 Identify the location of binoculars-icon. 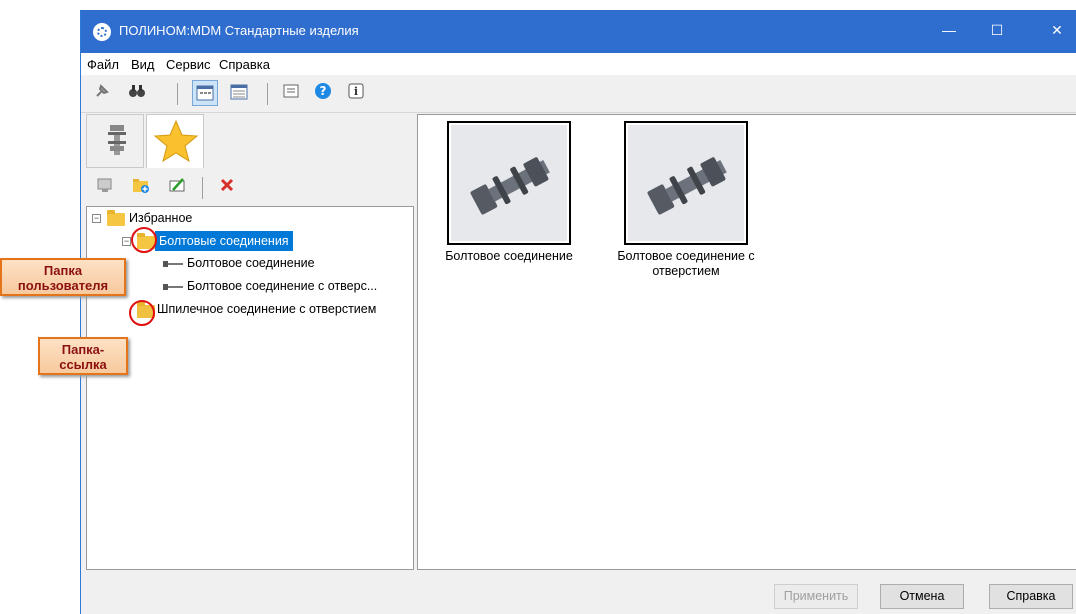
(137, 93).